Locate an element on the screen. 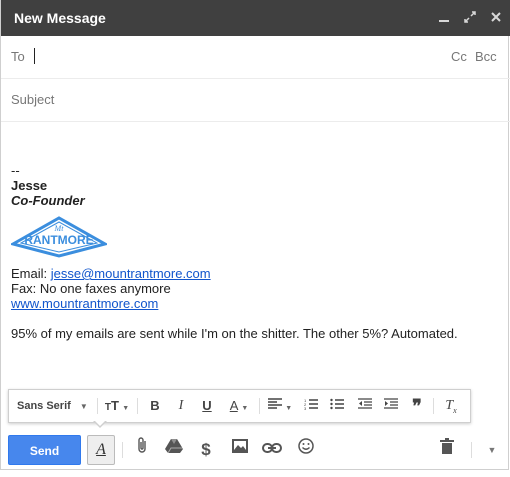  signature-dashes: -- is located at coordinates (15, 170).